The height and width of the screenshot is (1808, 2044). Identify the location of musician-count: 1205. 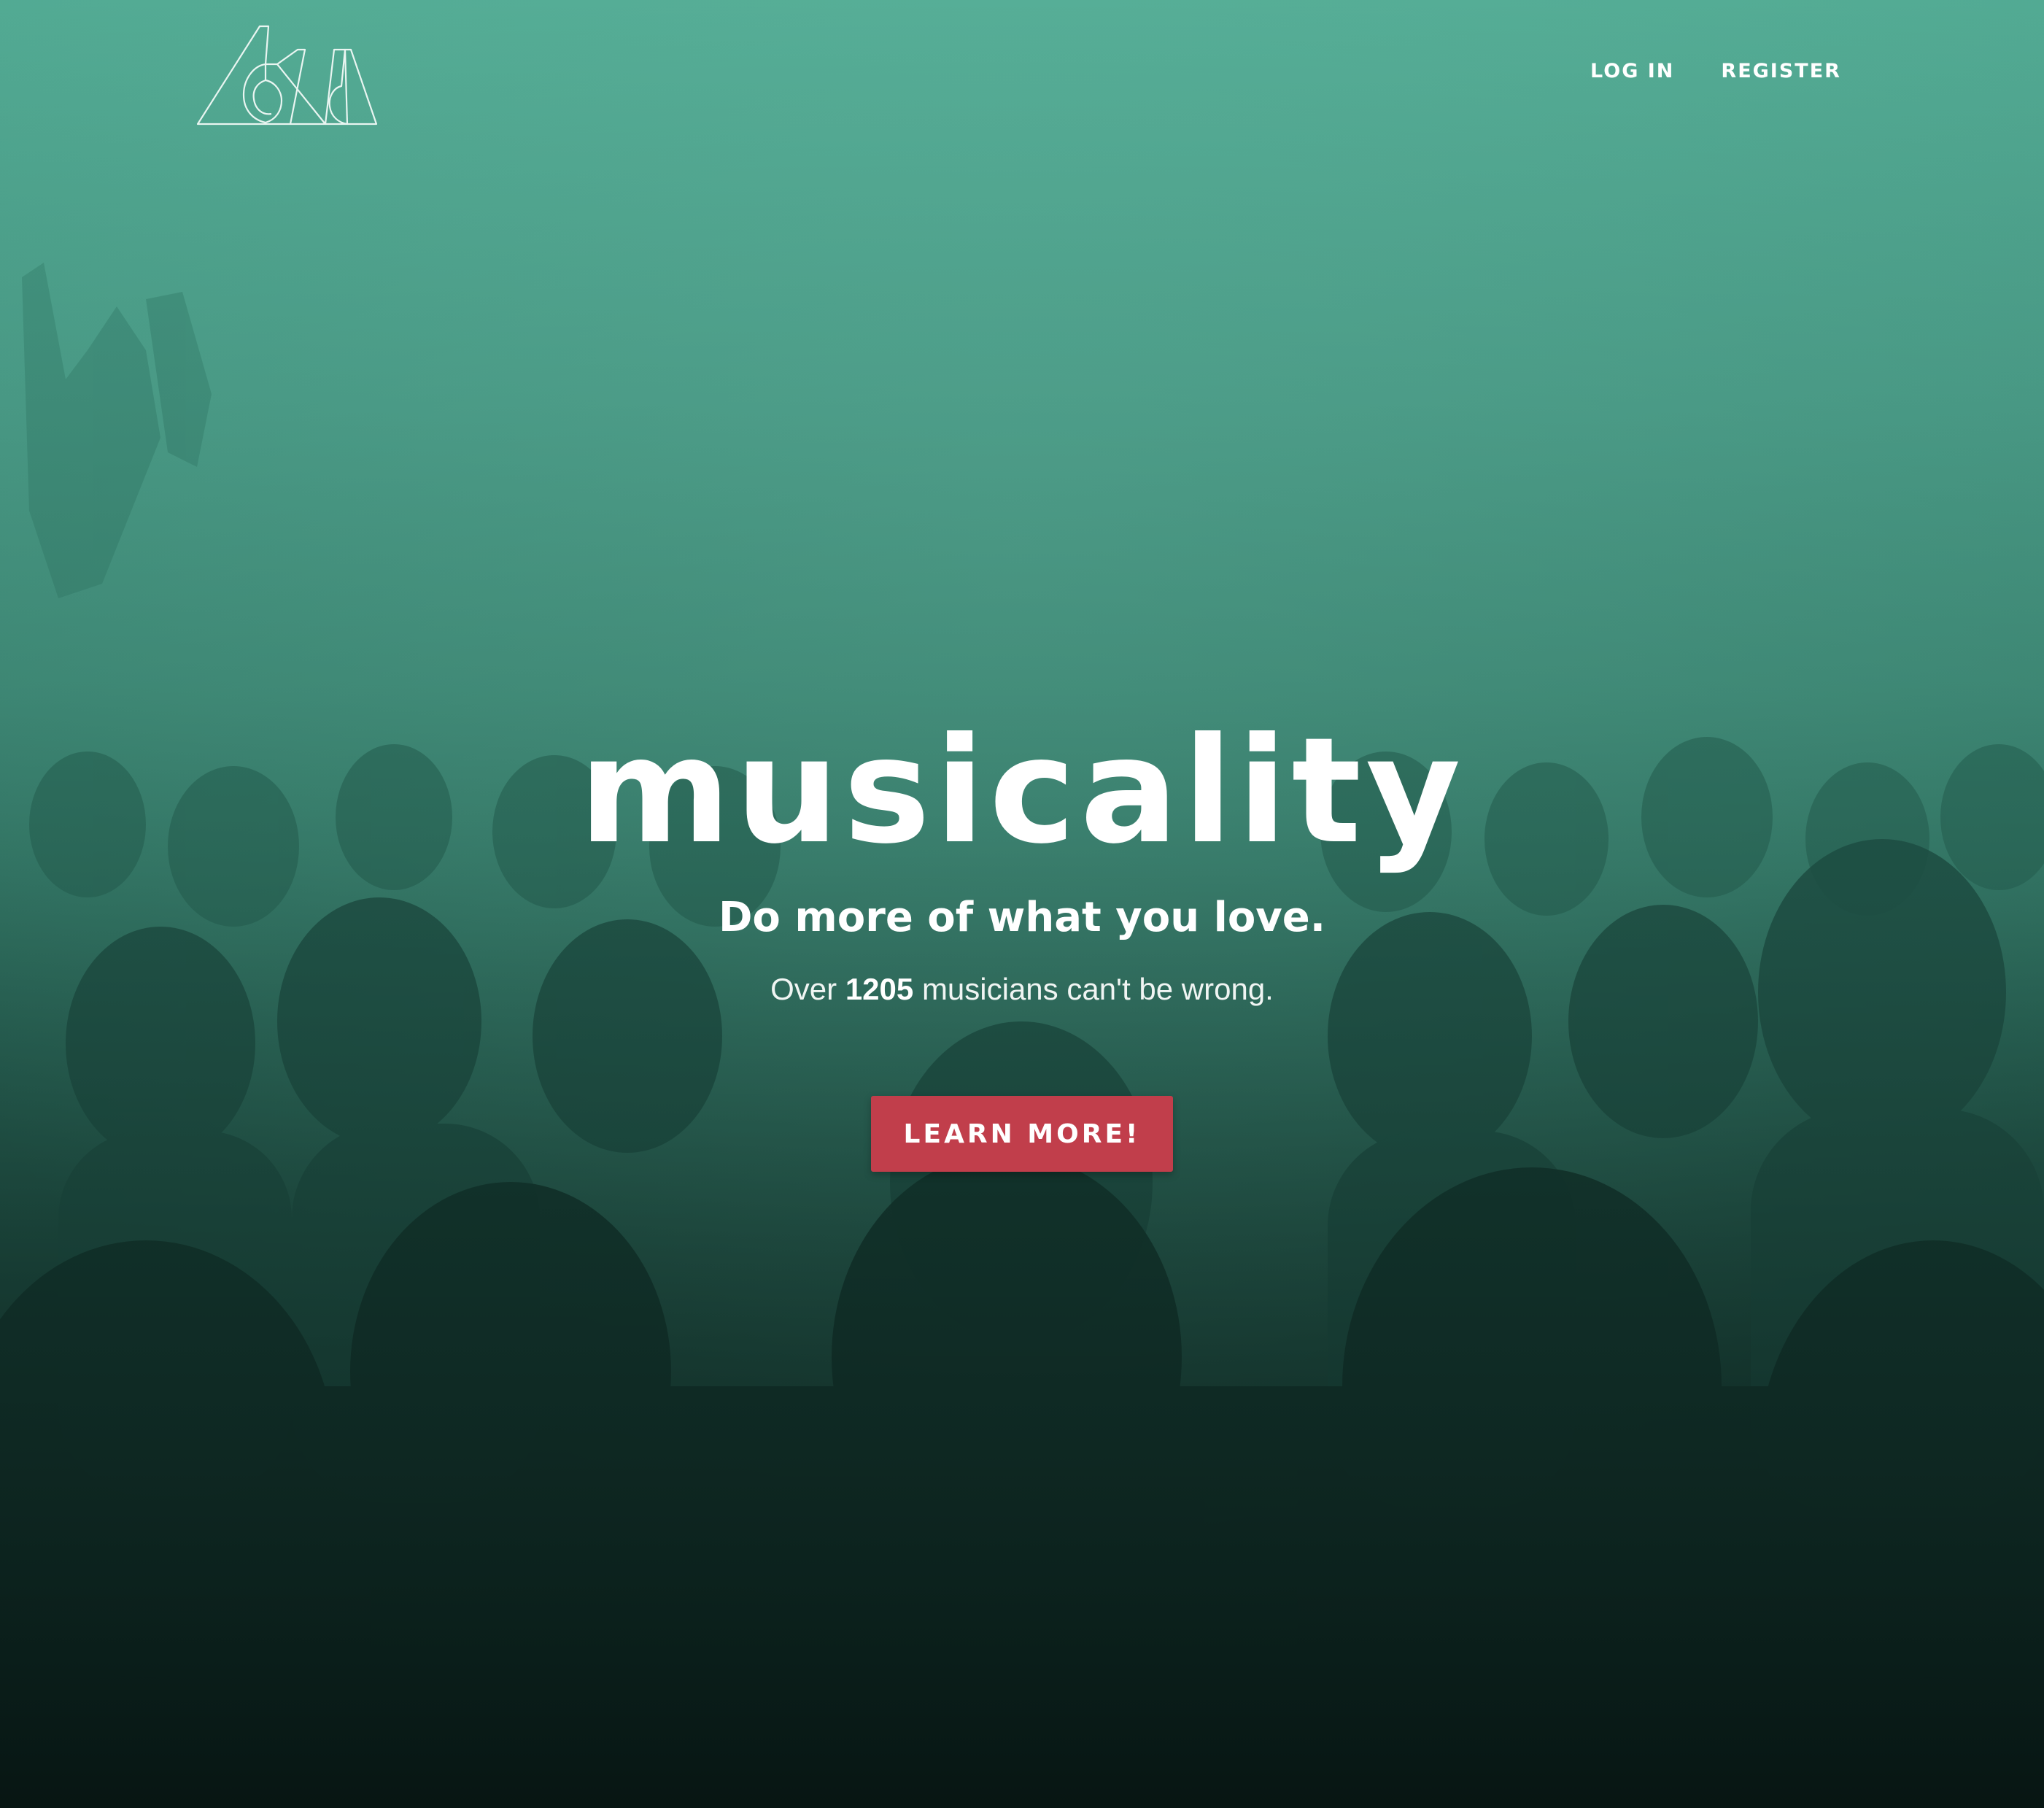
(879, 989).